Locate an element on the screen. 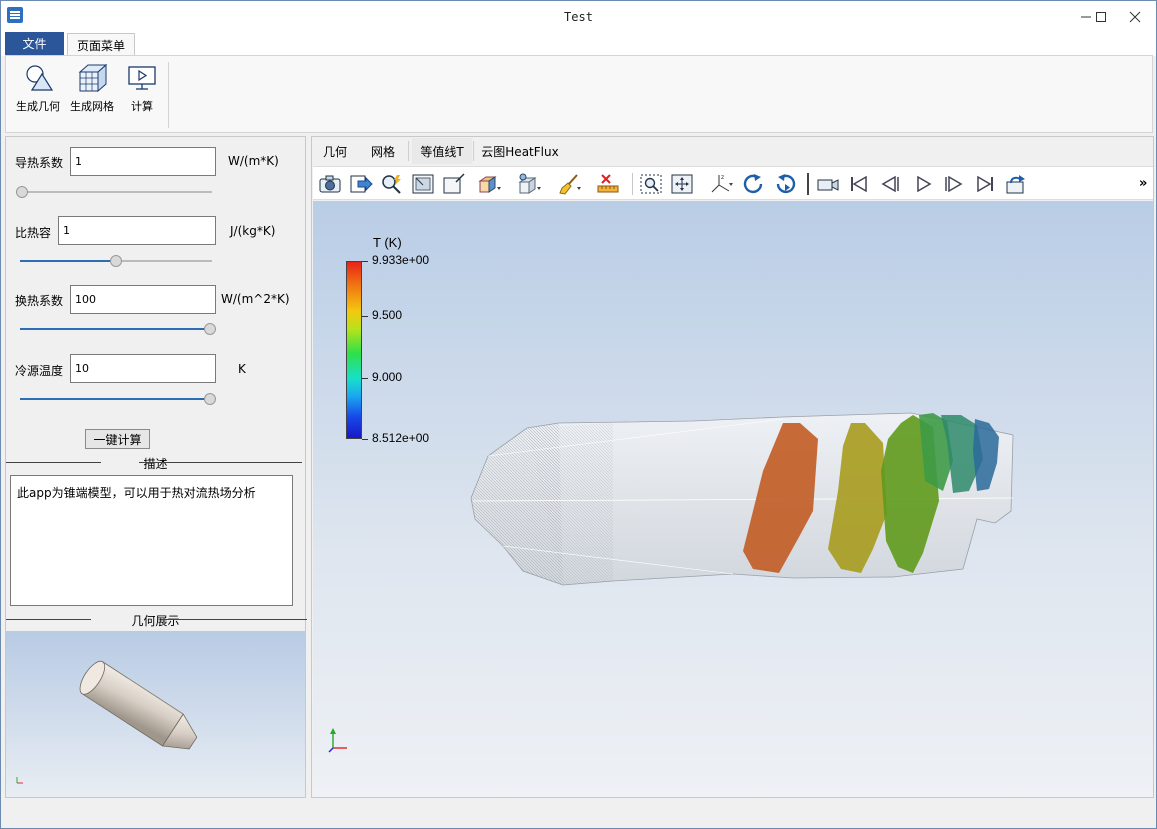 Image resolution: width=1157 pixels, height=829 pixels. next-frame-icon is located at coordinates (953, 184).